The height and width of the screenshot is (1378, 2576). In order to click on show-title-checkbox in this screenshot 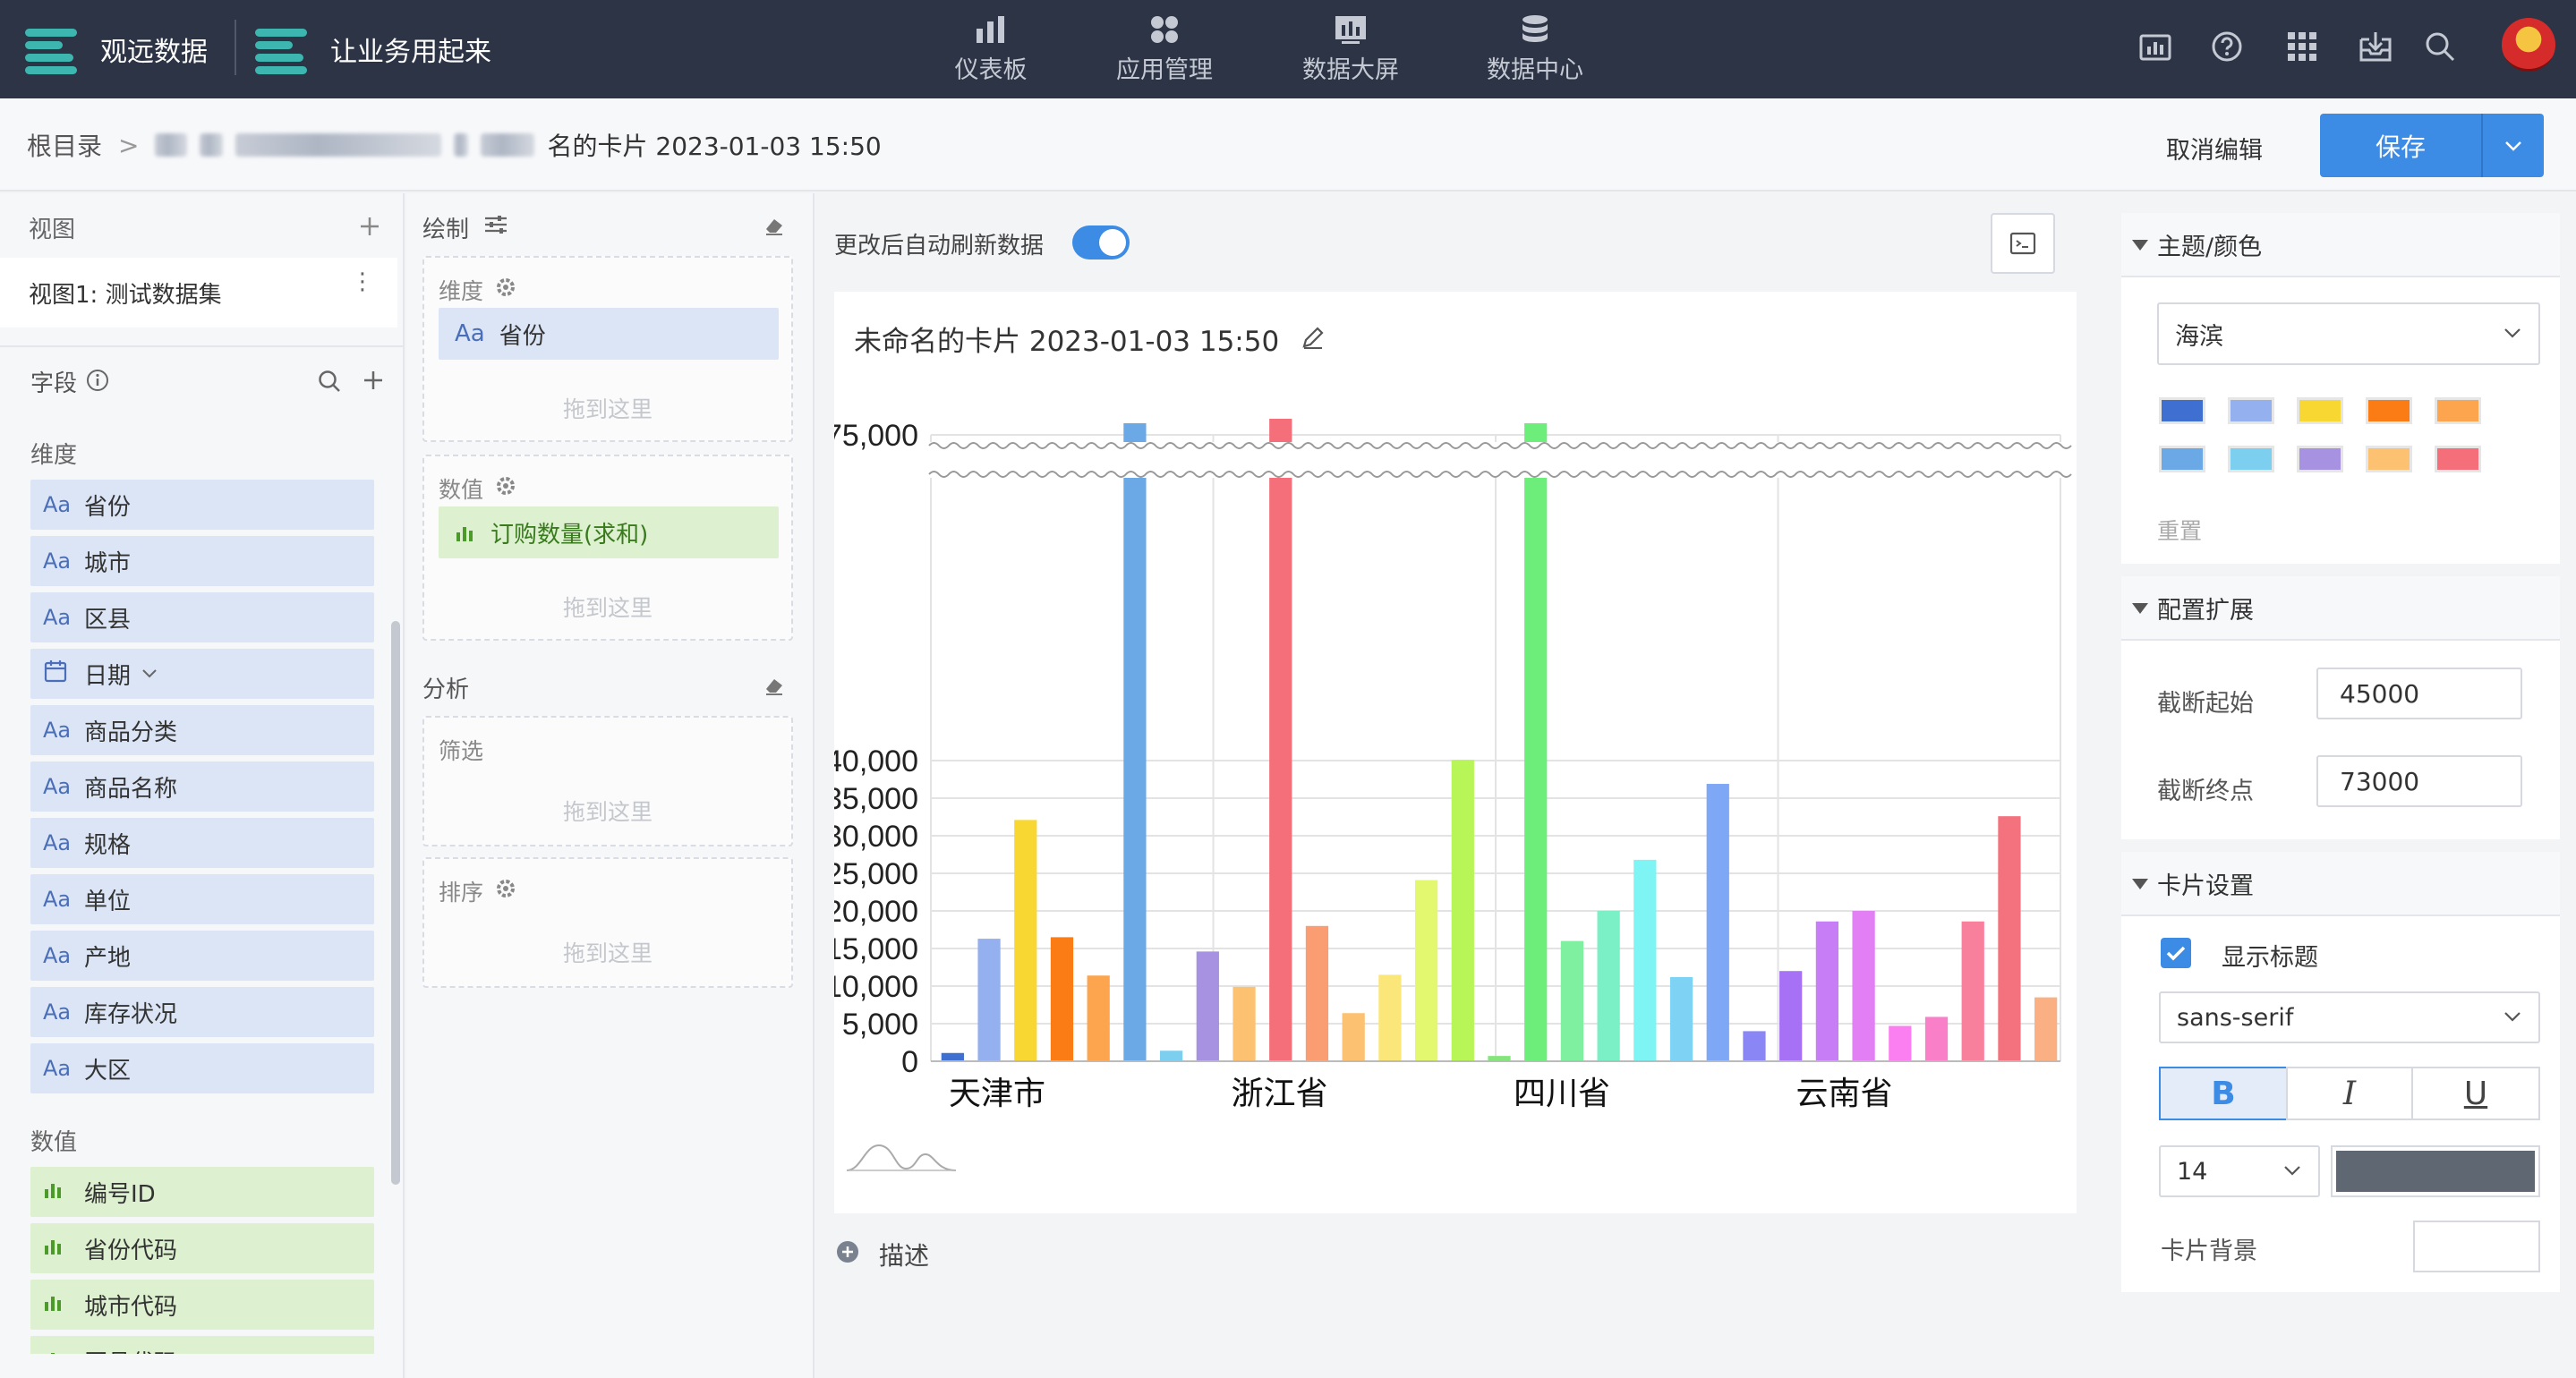, I will do `click(2176, 953)`.